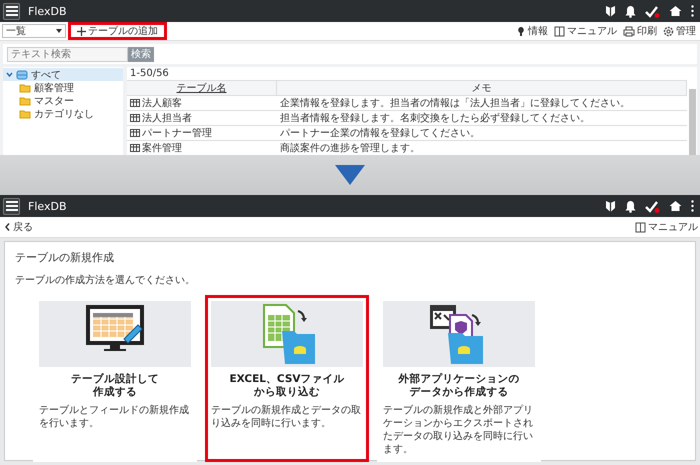  Describe the element at coordinates (162, 103) in the screenshot. I see `table-name: 法人顧客` at that location.